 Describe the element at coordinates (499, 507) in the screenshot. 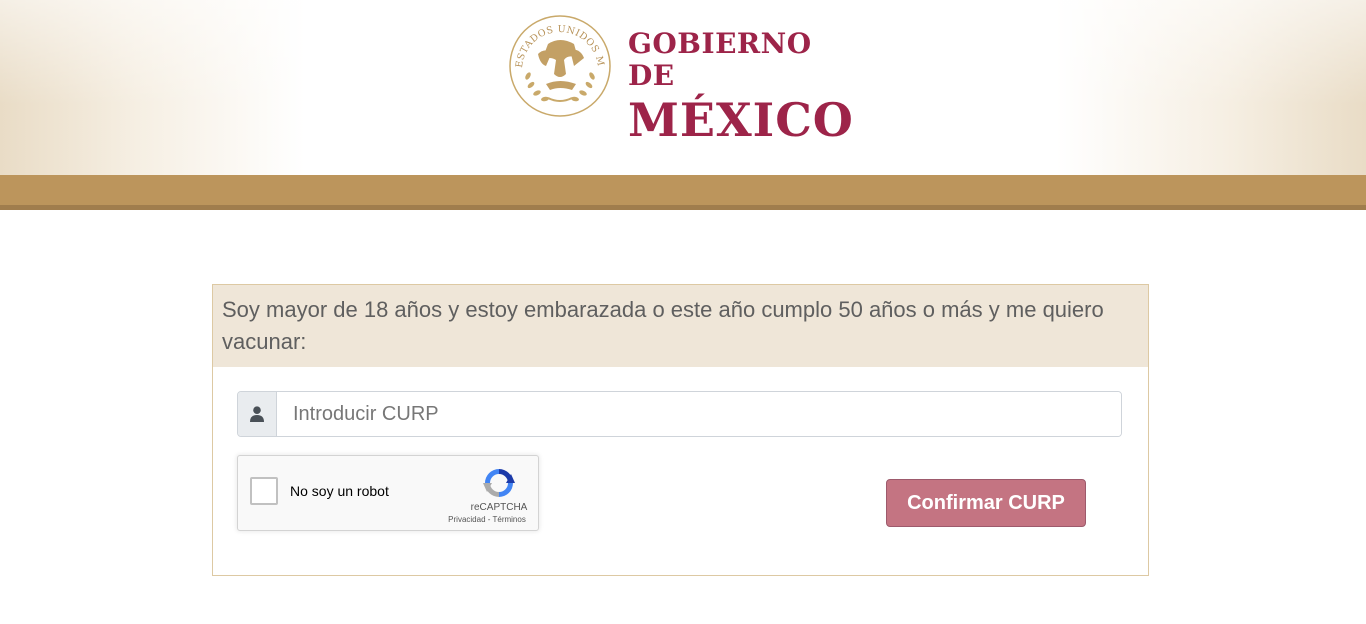

I see `recaptcha-brand: reCAPTCHA` at that location.